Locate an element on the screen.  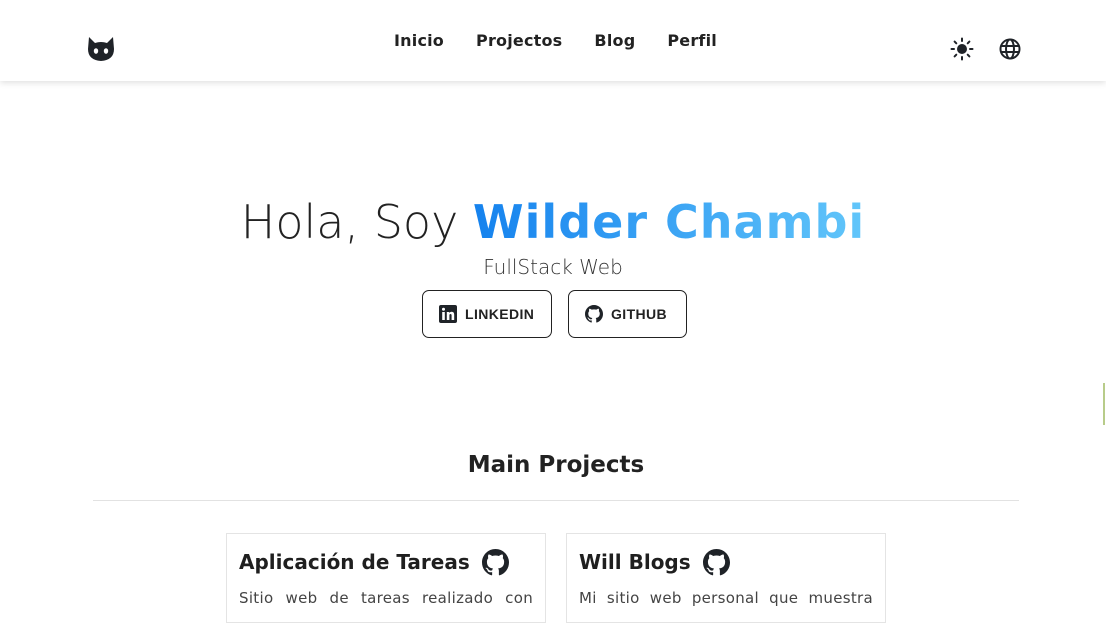
github-button-label: GITHUB is located at coordinates (639, 314).